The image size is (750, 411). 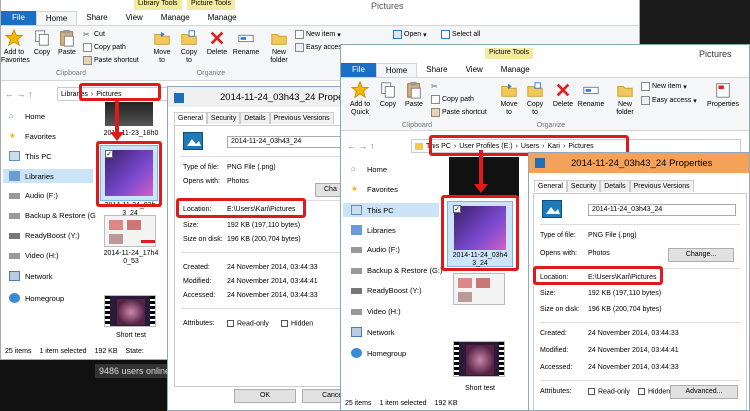 I want to click on easy-access-button: Easy access ▾, so click(x=669, y=100).